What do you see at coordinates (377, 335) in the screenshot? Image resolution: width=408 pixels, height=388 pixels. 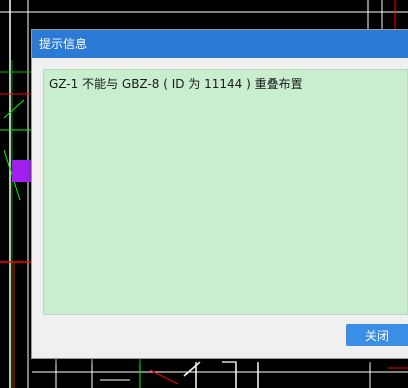 I see `close-button: 关闭` at bounding box center [377, 335].